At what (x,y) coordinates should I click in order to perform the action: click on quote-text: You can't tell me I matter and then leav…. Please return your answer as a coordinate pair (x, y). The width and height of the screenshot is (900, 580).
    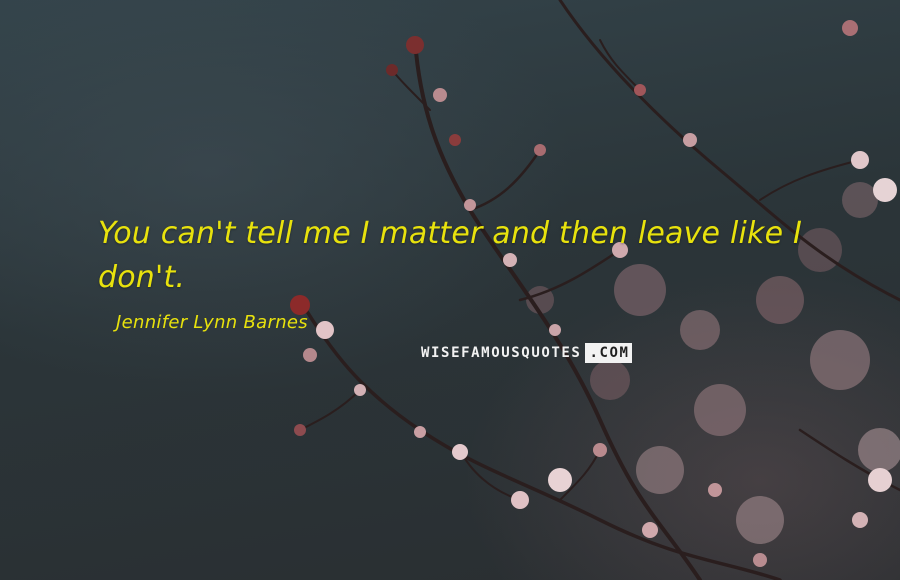
    Looking at the image, I should click on (450, 255).